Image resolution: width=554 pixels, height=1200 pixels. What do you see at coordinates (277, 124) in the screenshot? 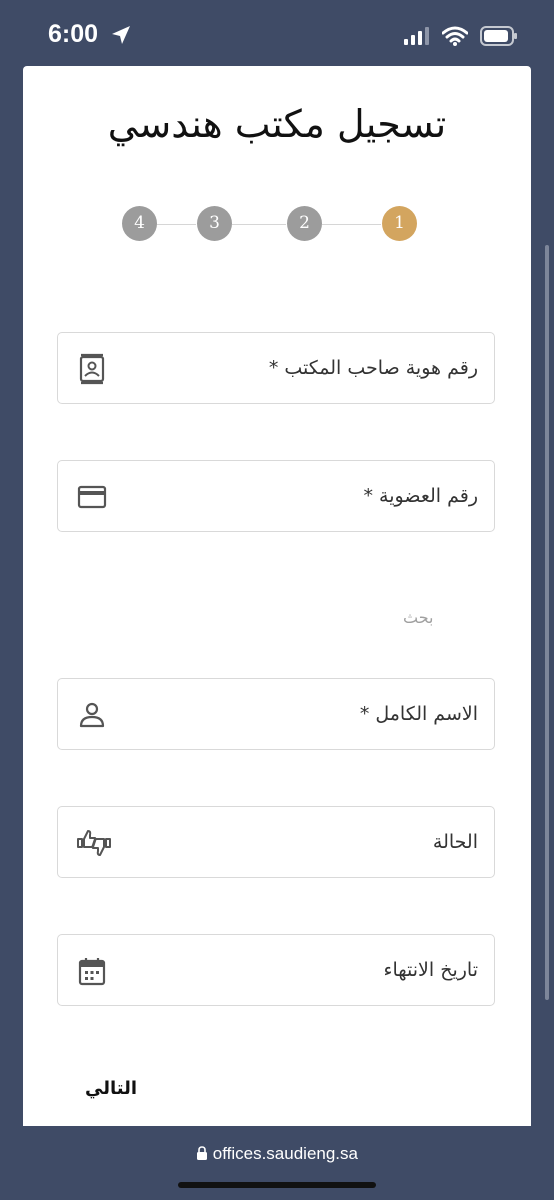
I see `page-title: تسجيل مكتب هندسي` at bounding box center [277, 124].